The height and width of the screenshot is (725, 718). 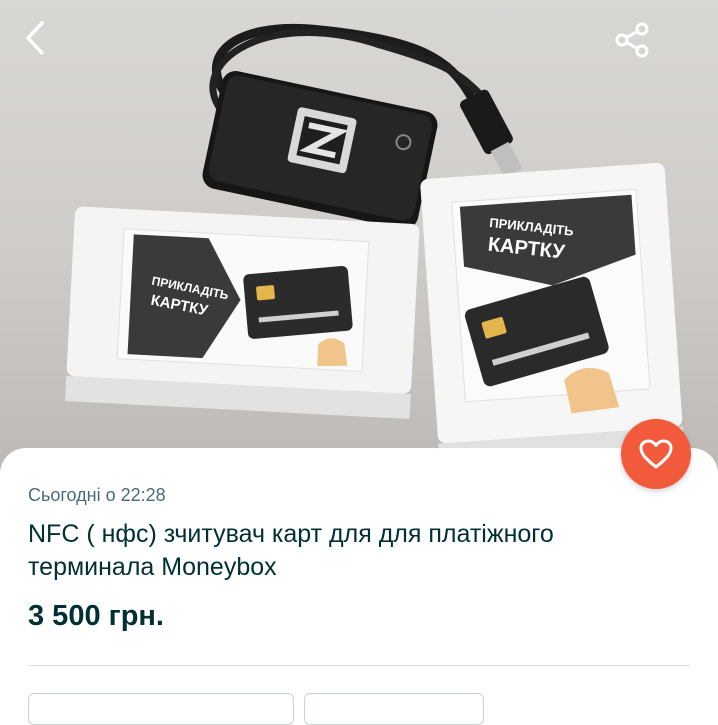 What do you see at coordinates (35, 38) in the screenshot?
I see `back-arrow-icon` at bounding box center [35, 38].